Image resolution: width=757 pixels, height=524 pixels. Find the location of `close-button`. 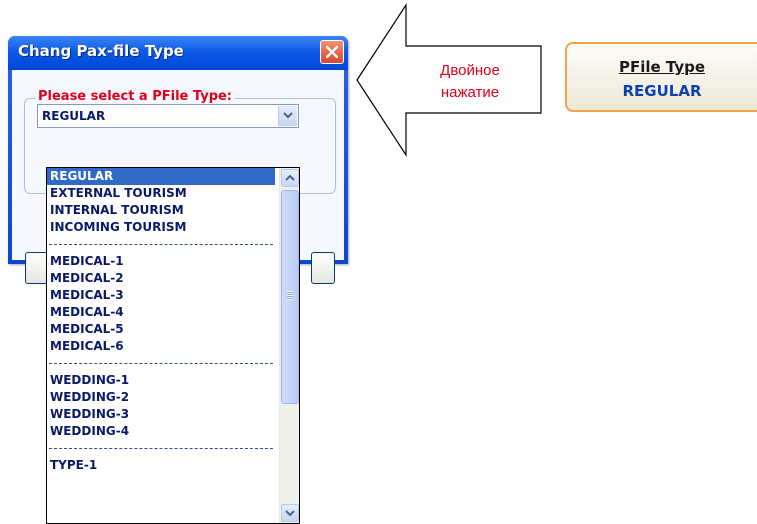

close-button is located at coordinates (332, 52).